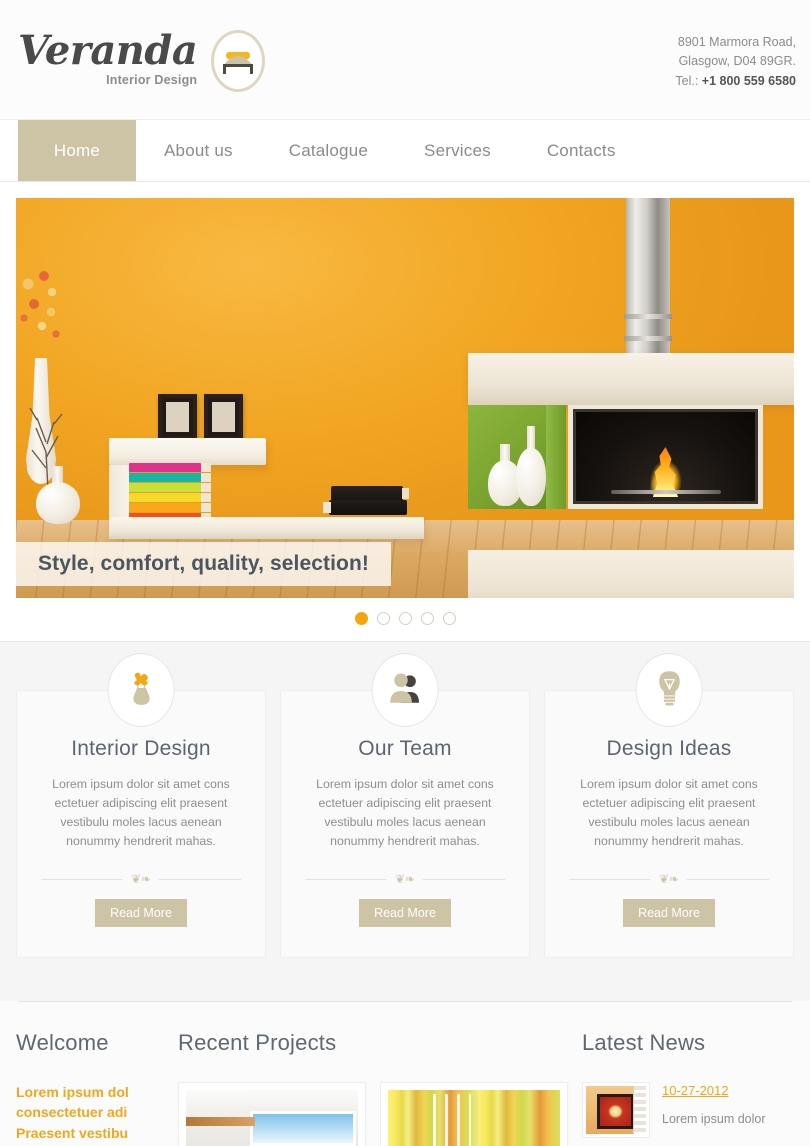  I want to click on logo-badge, so click(238, 61).